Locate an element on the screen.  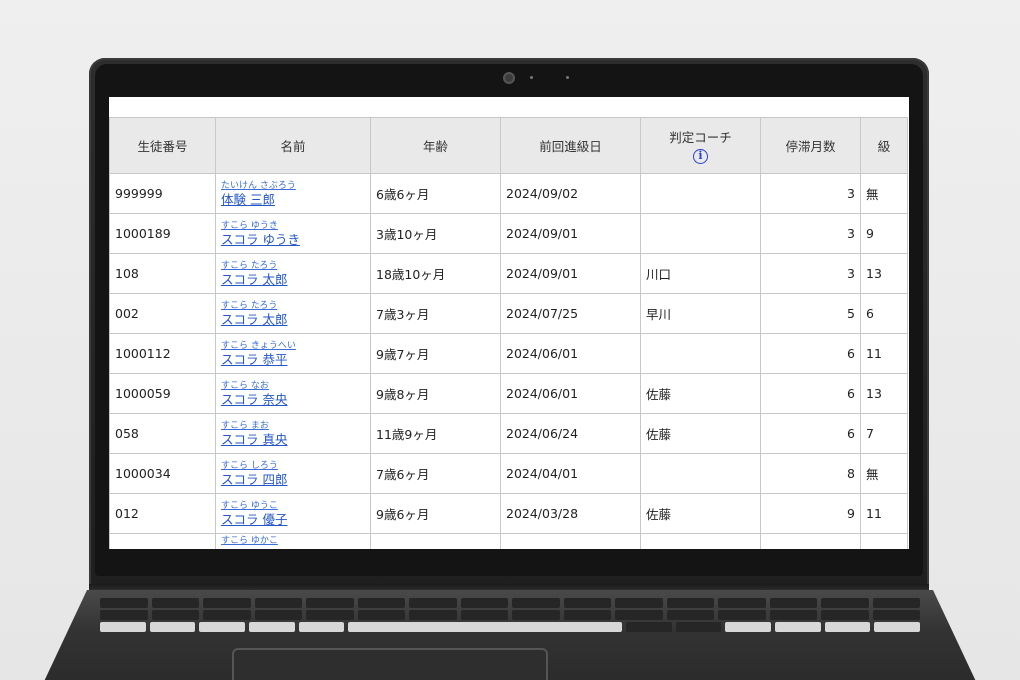
grade-cell: 9 is located at coordinates (884, 233).